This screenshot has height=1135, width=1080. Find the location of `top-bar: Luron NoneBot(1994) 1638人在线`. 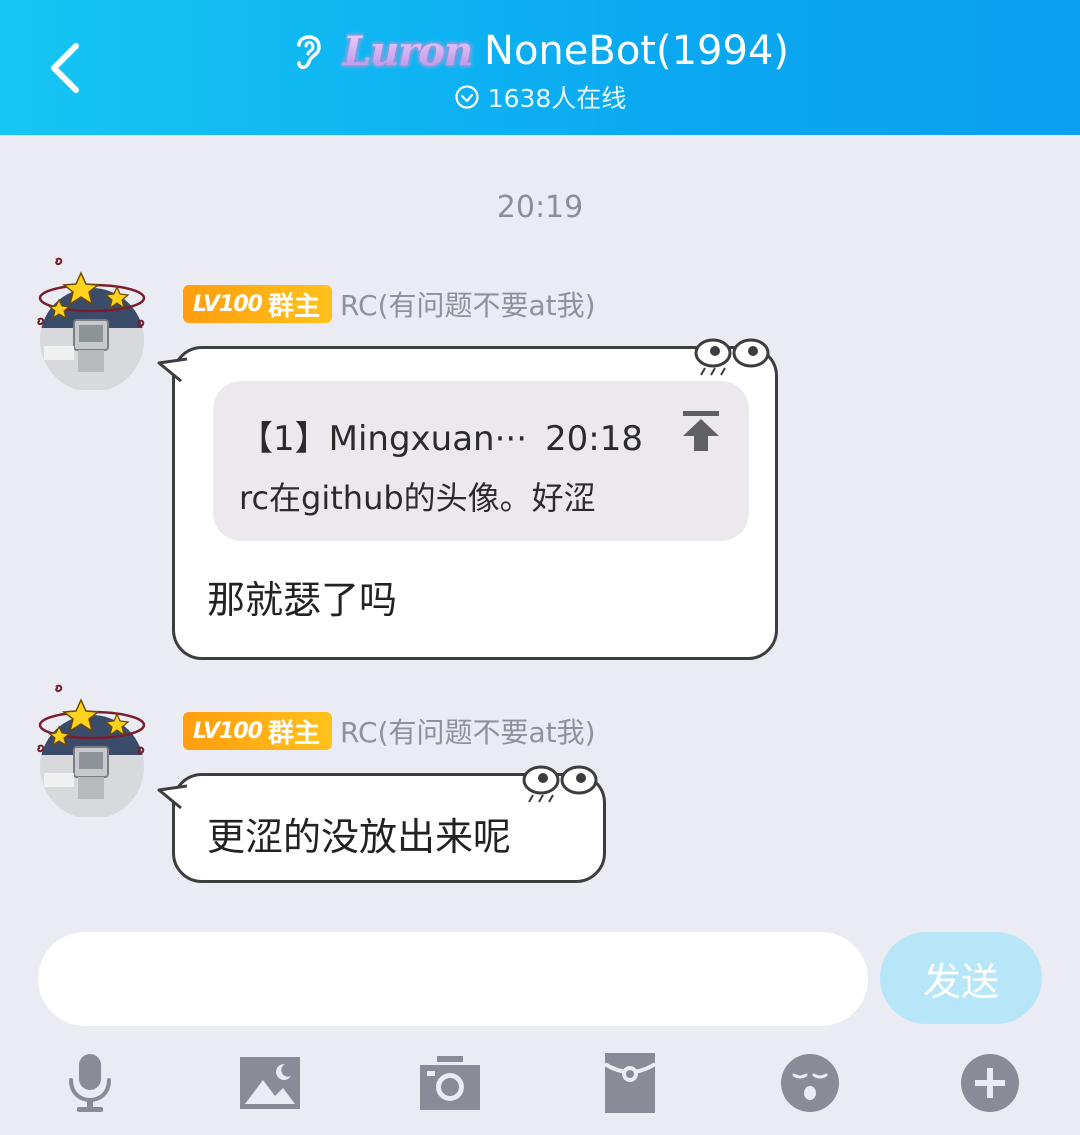

top-bar: Luron NoneBot(1994) 1638人在线 is located at coordinates (540, 67).